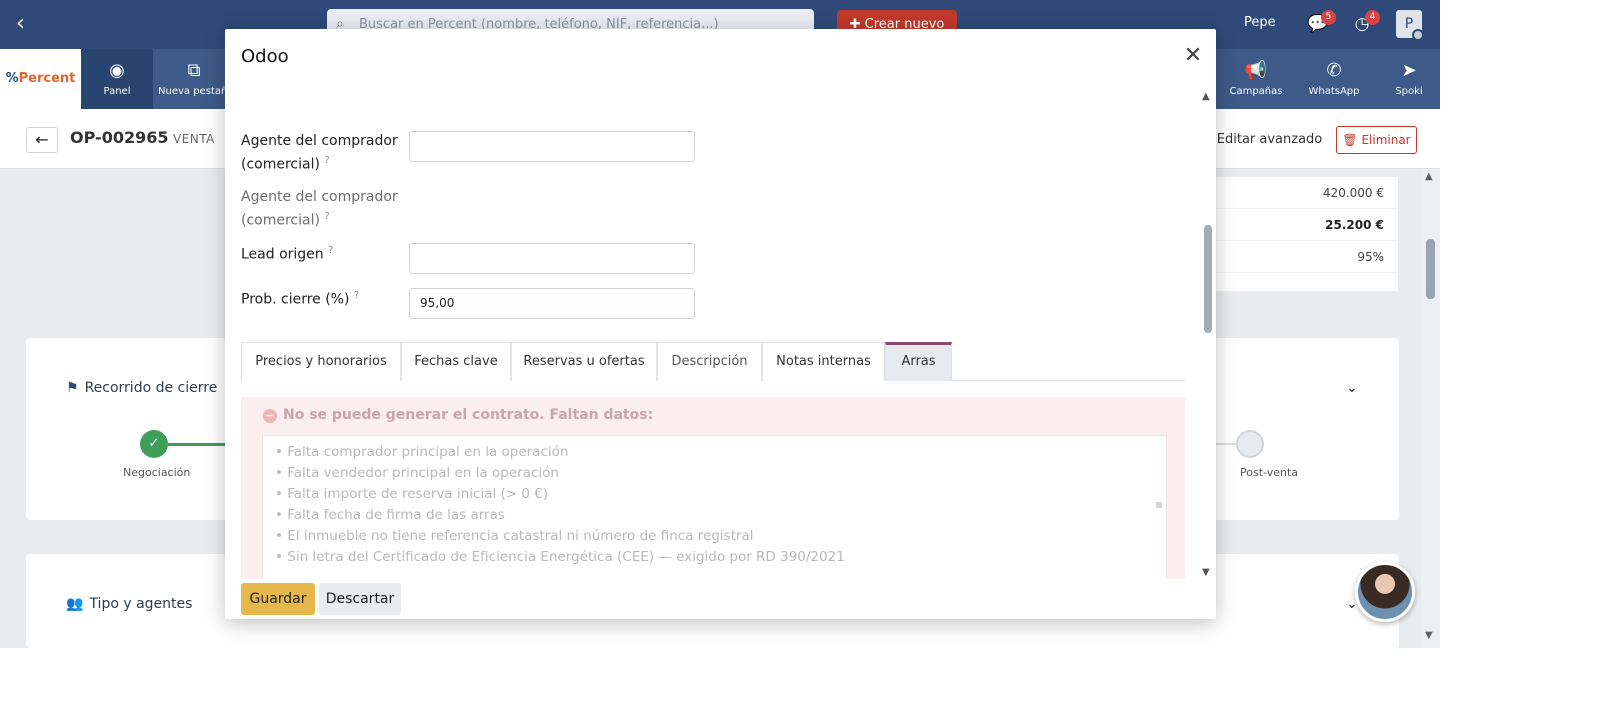 The image size is (1600, 719). I want to click on tab-reservations-offers: Reservas u ofertas, so click(584, 361).